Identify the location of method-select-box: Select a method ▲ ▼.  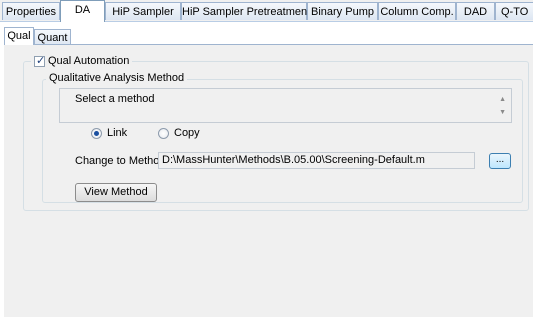
(285, 105).